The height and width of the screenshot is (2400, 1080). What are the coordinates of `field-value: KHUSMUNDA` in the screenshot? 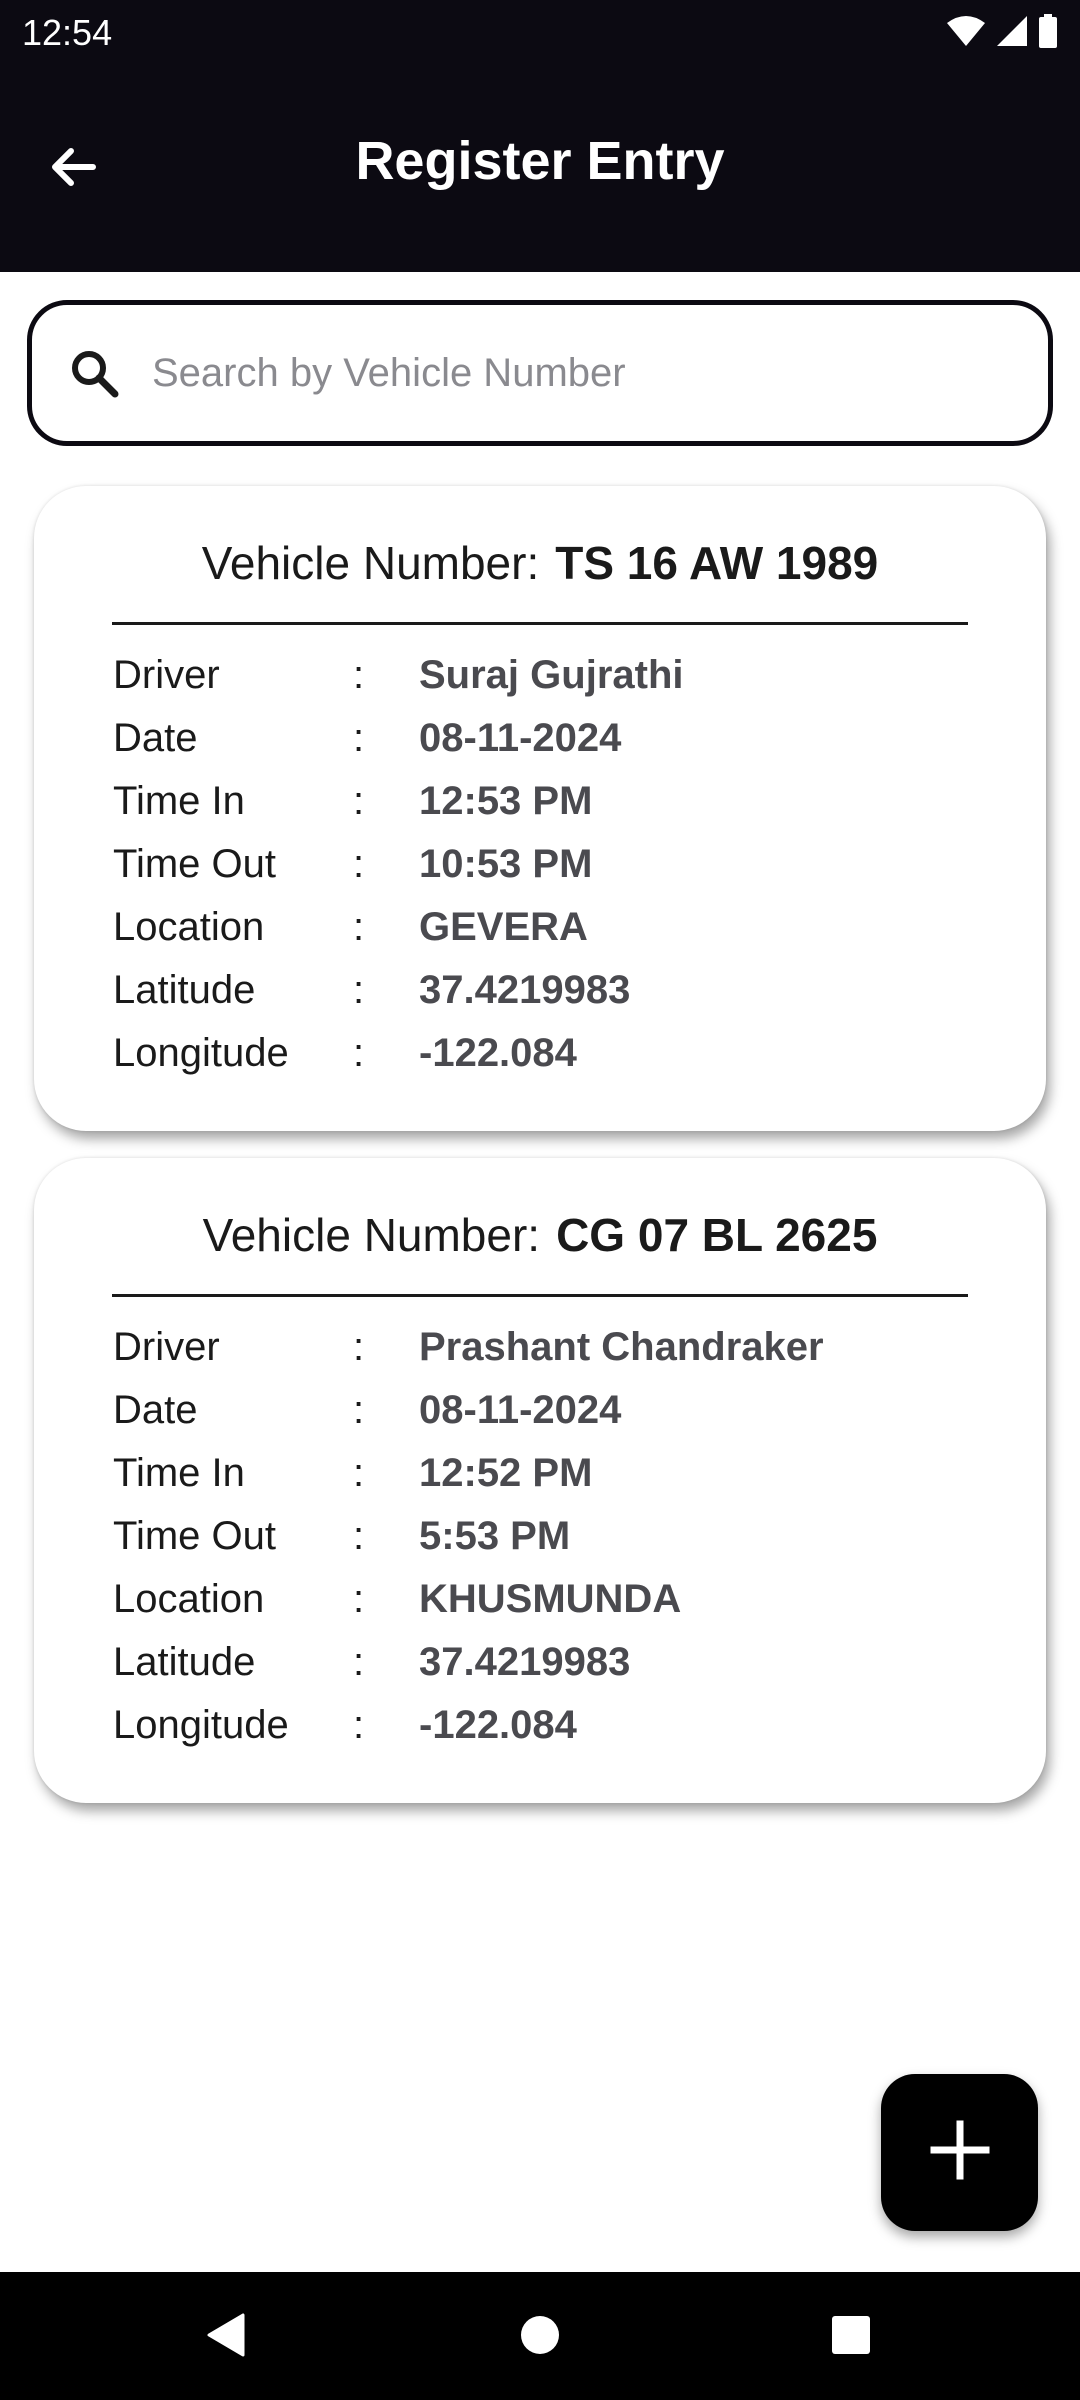 It's located at (550, 1599).